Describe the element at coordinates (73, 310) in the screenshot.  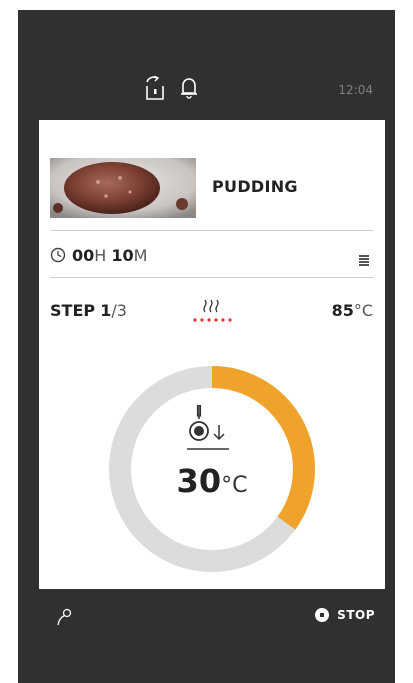
I see `step-label: STEP` at that location.